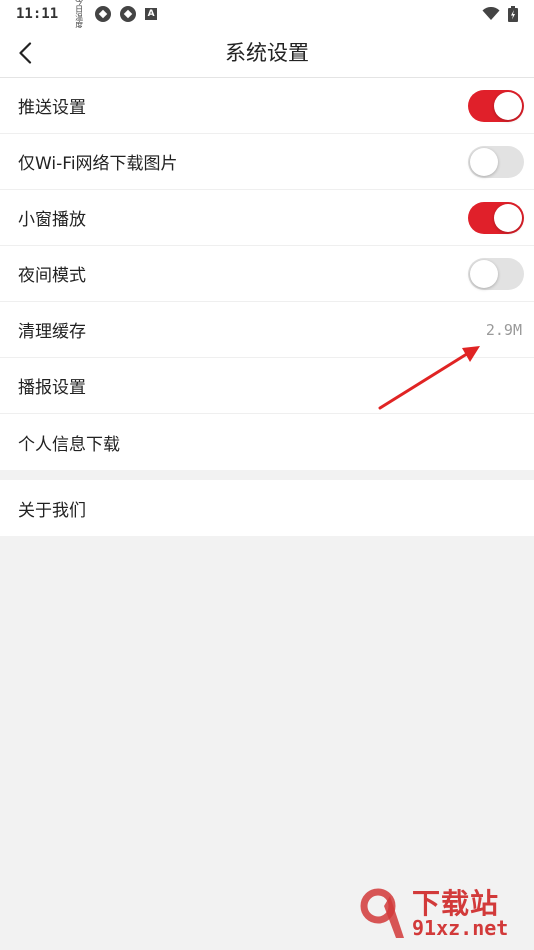  What do you see at coordinates (429, 378) in the screenshot?
I see `annotation-arrow` at bounding box center [429, 378].